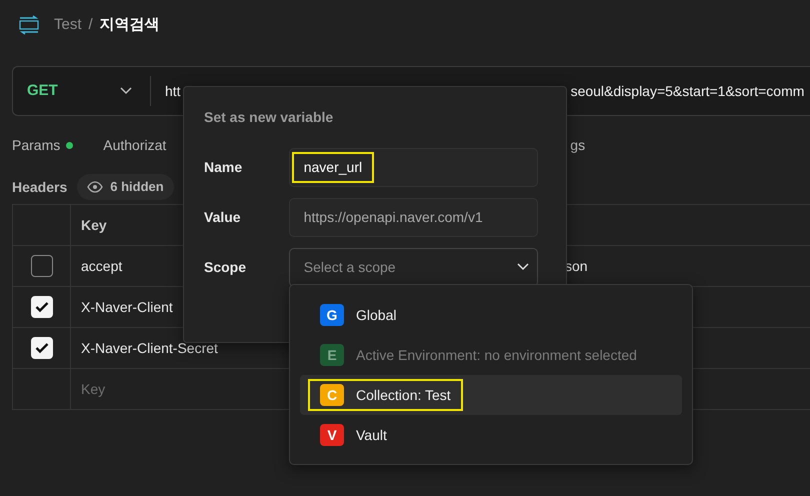  What do you see at coordinates (40, 187) in the screenshot?
I see `section-title: Headers` at bounding box center [40, 187].